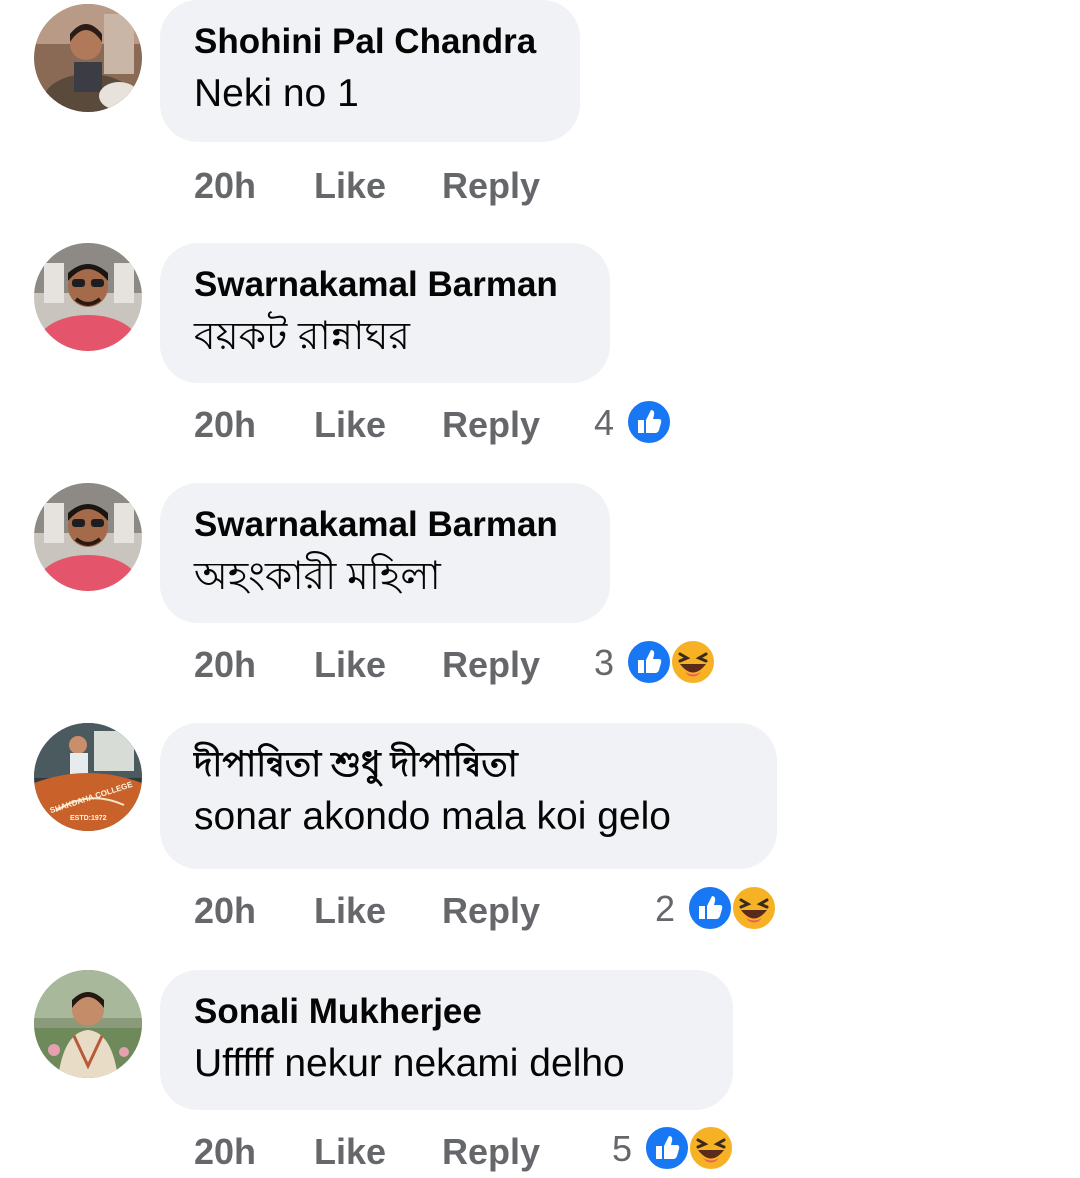  What do you see at coordinates (604, 662) in the screenshot?
I see `reaction-count: 3` at bounding box center [604, 662].